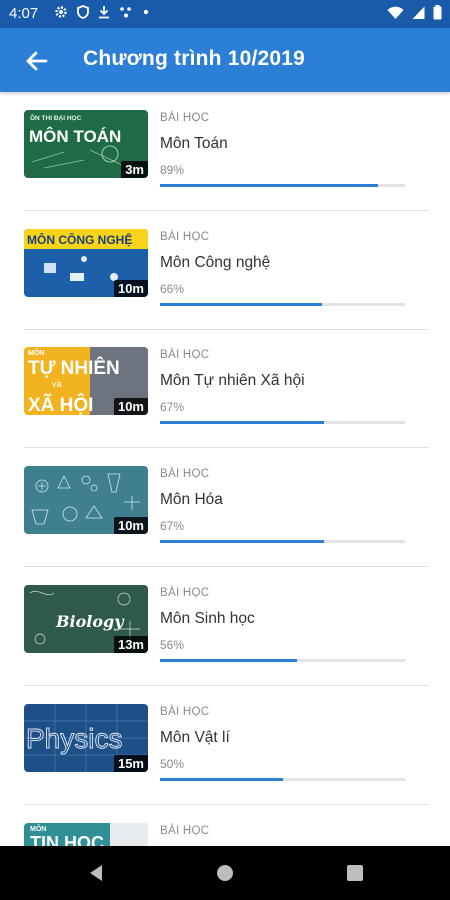 Image resolution: width=450 pixels, height=900 pixels. What do you see at coordinates (395, 12) in the screenshot?
I see `wifi-icon` at bounding box center [395, 12].